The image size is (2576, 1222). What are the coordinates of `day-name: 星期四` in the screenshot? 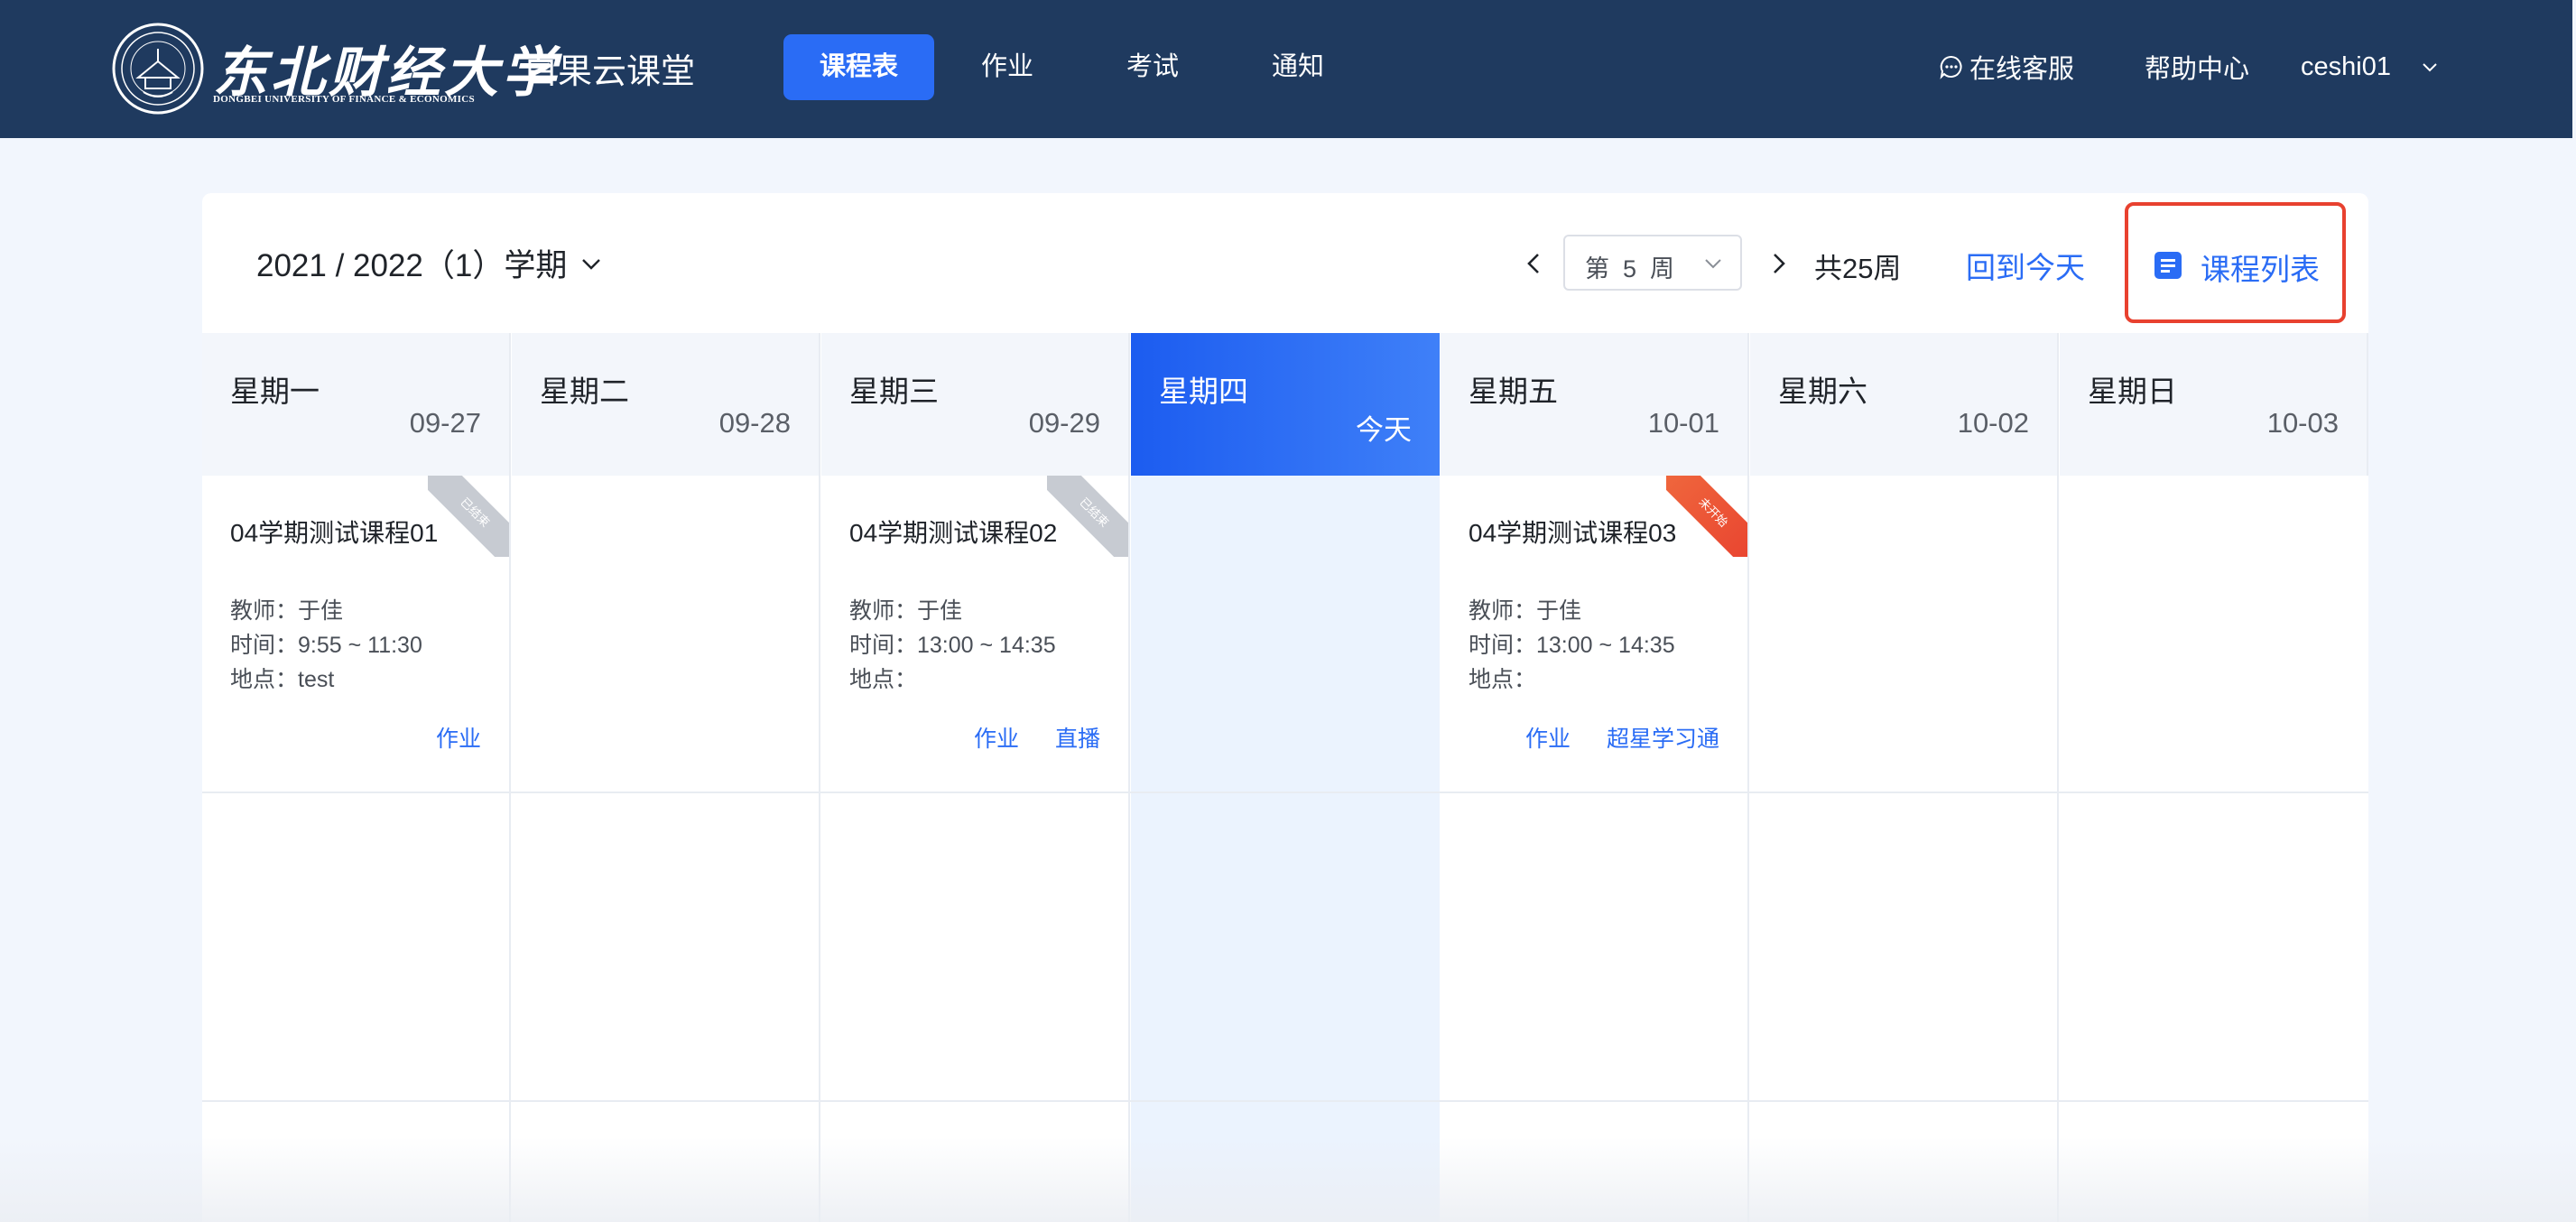 It's located at (1203, 391).